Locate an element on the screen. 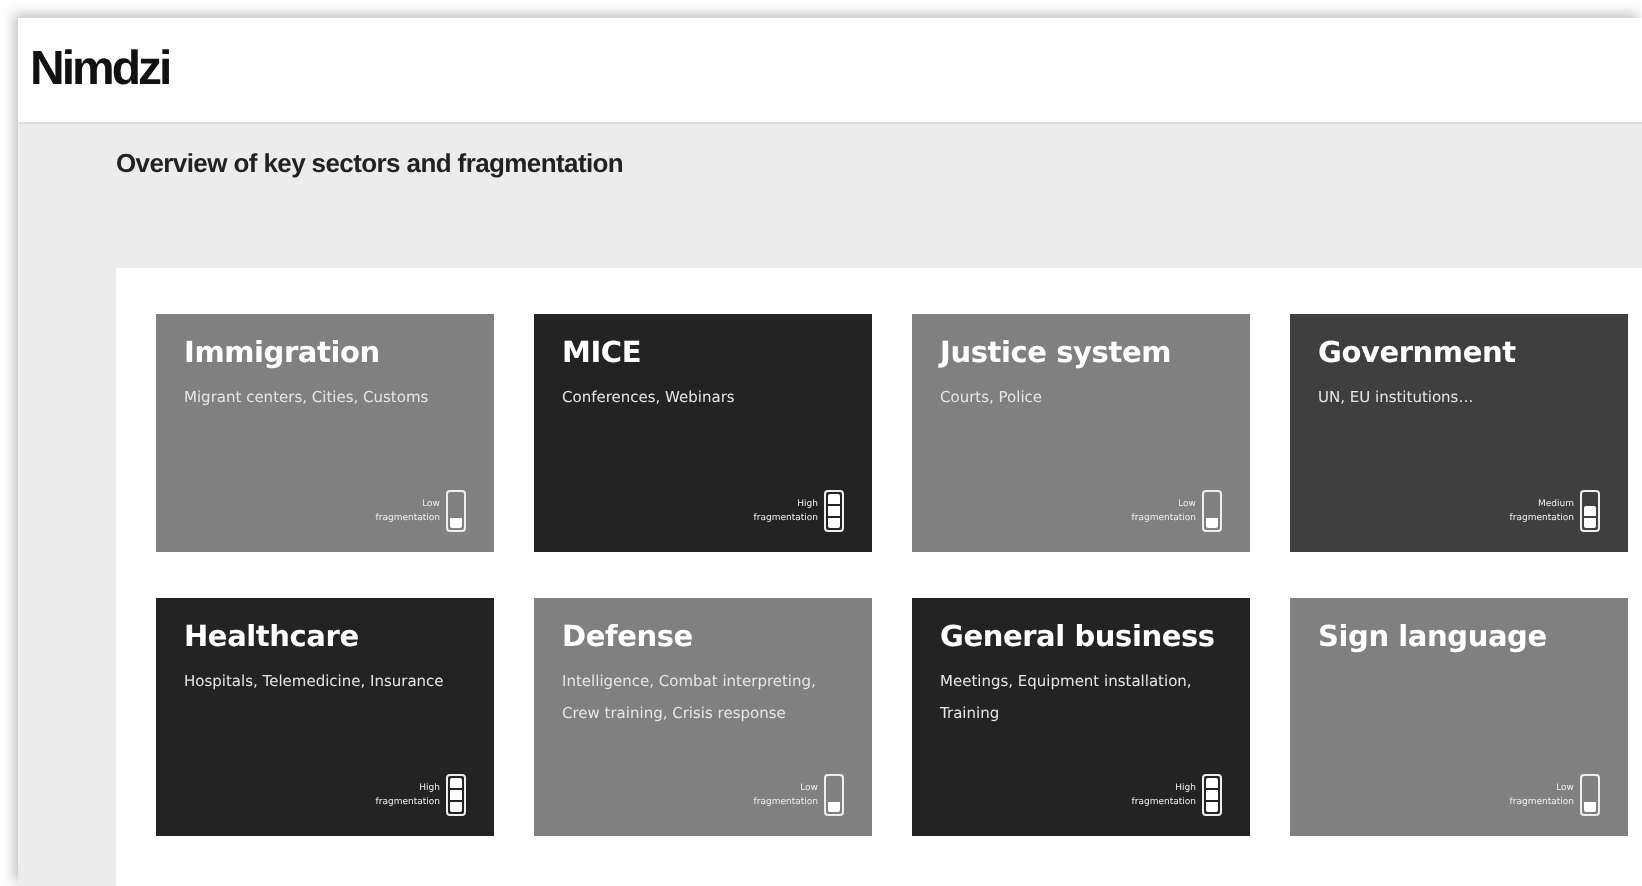 The image size is (1642, 886). card-title: Immigration is located at coordinates (283, 354).